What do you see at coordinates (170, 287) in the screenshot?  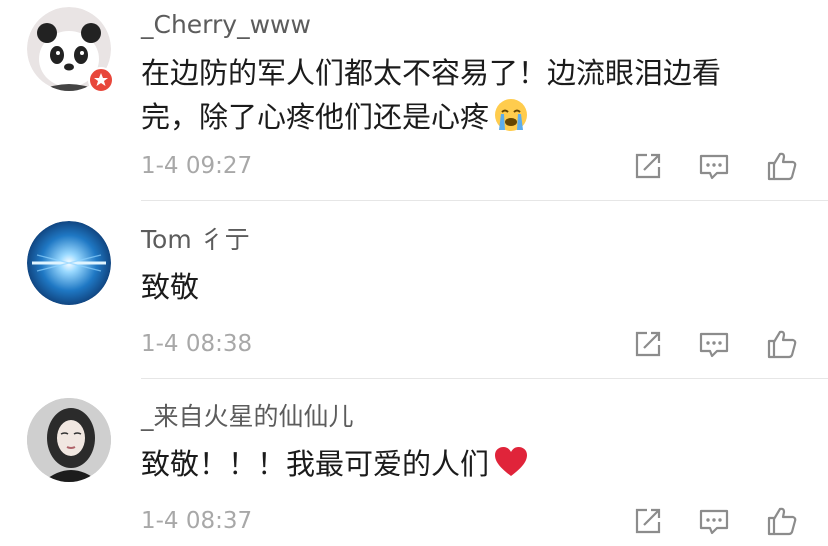 I see `comment-text-line: 致敬` at bounding box center [170, 287].